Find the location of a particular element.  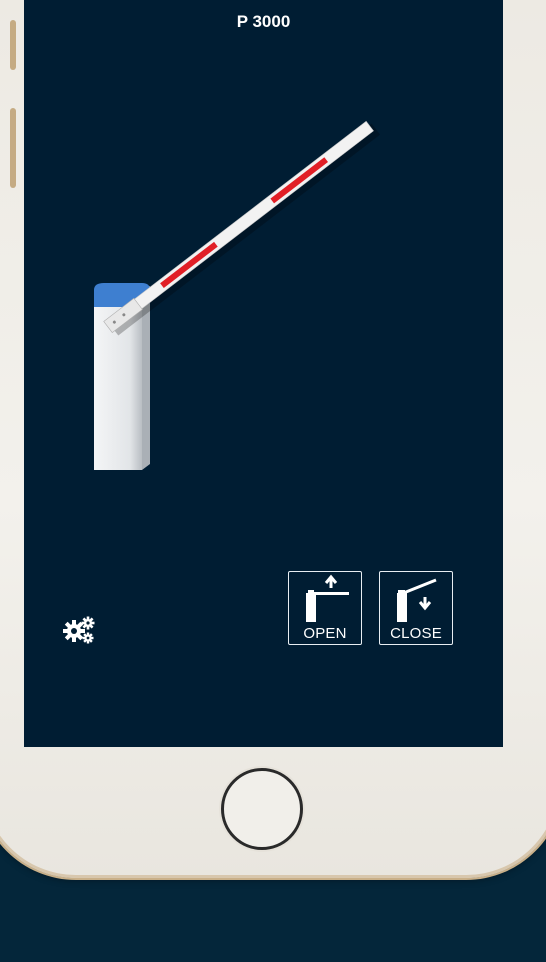

barrier-boom is located at coordinates (242, 228).